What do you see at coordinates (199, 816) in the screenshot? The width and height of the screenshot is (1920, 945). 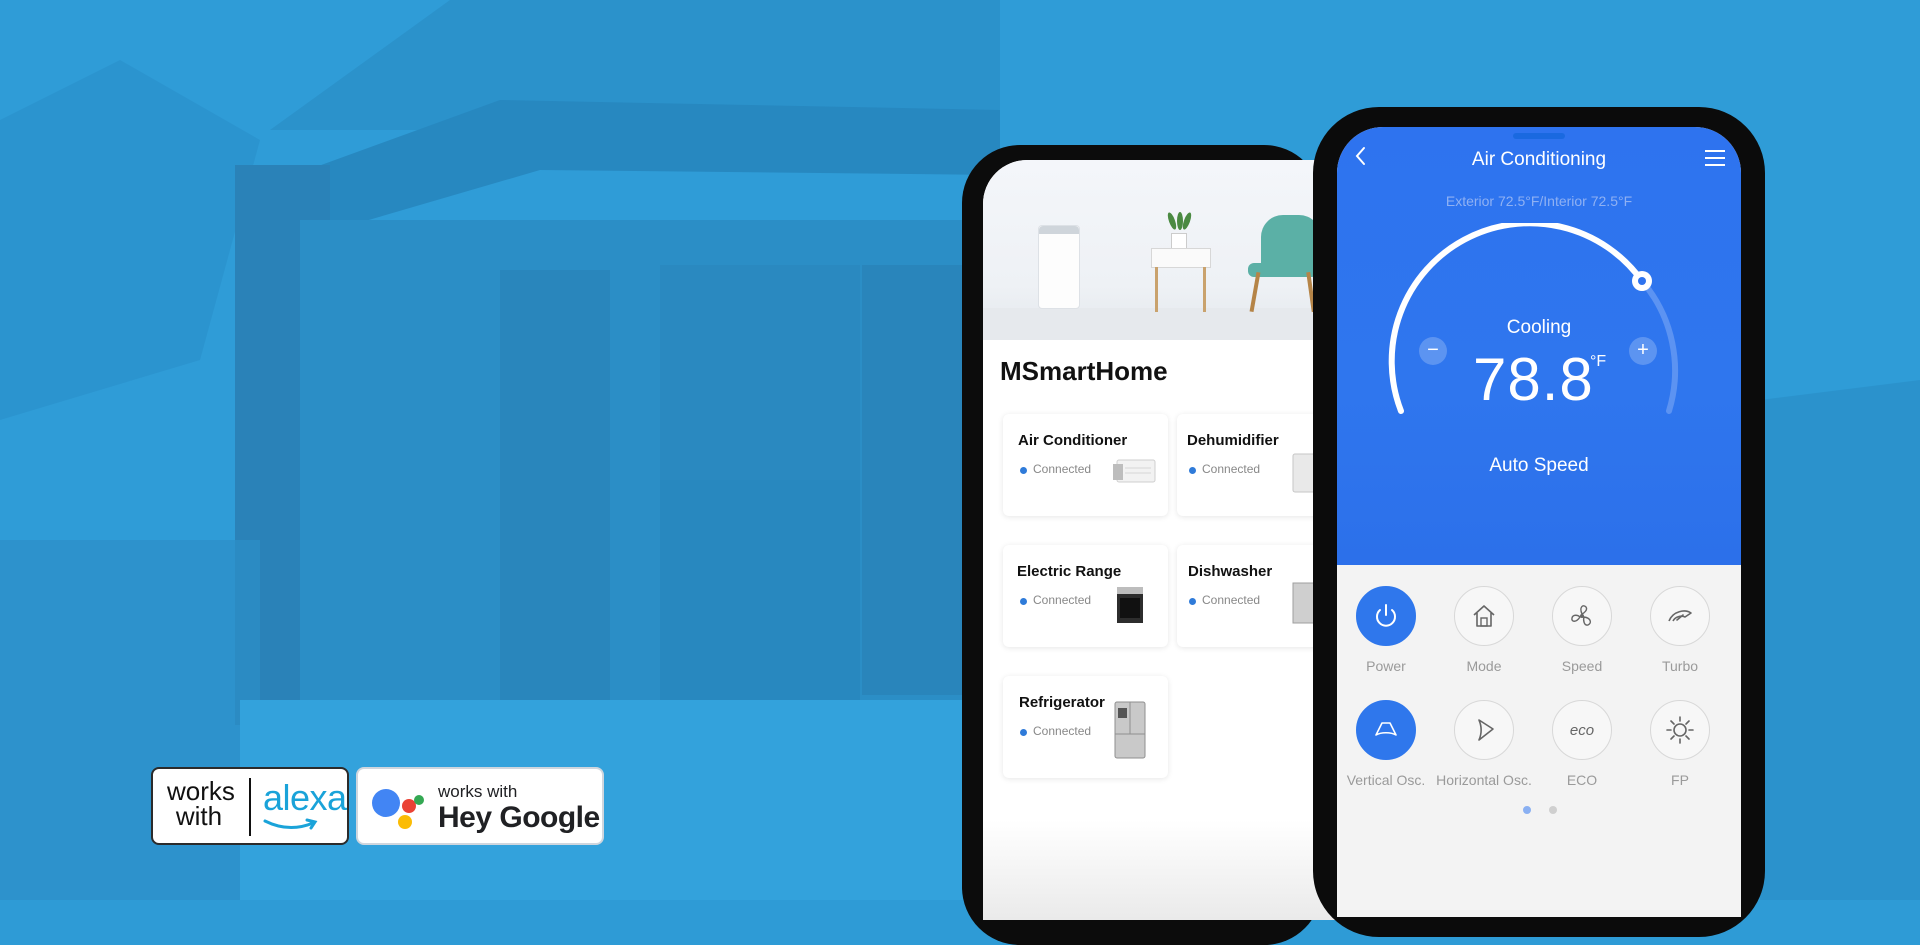 I see `alexa-with-line: with` at bounding box center [199, 816].